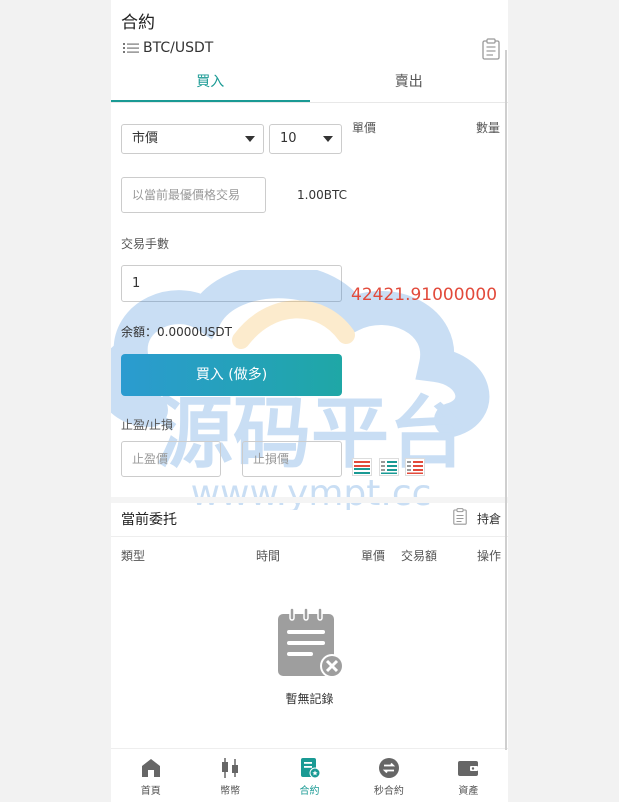 The height and width of the screenshot is (802, 619). Describe the element at coordinates (409, 83) in the screenshot. I see `tab-sell: 賣出` at that location.